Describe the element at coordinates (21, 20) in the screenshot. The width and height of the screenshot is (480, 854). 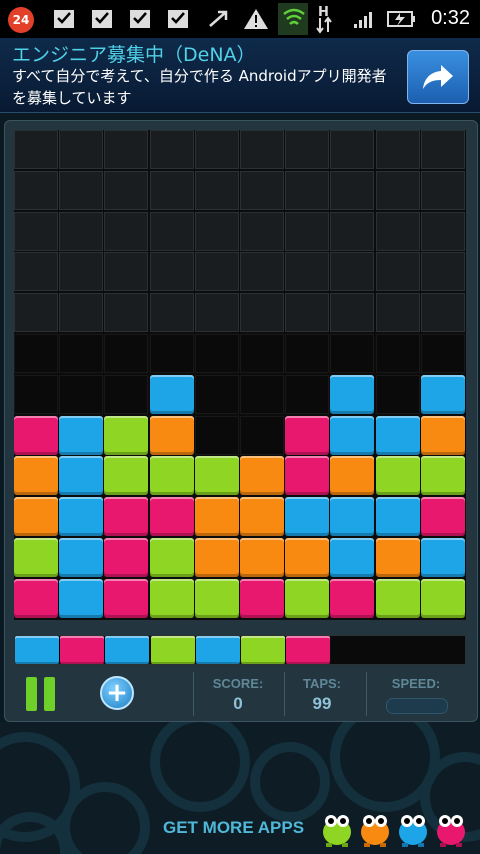
I see `notification-count-badge: 24` at that location.